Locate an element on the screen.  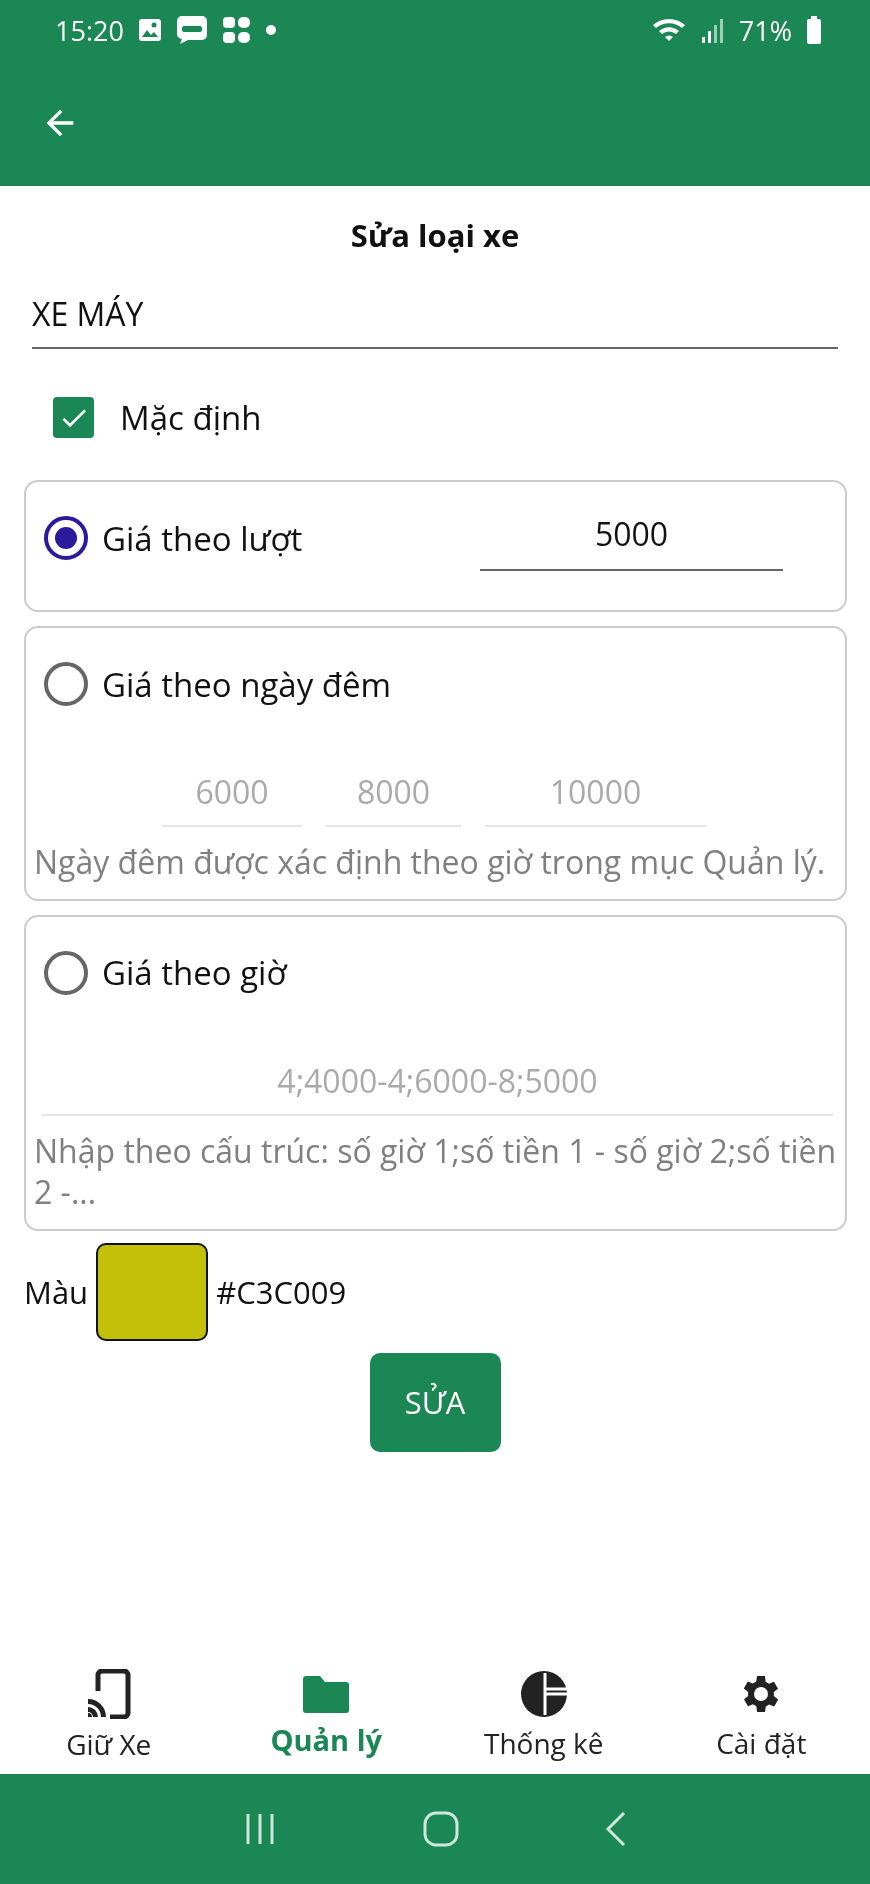
battery-percent: 71% is located at coordinates (765, 30).